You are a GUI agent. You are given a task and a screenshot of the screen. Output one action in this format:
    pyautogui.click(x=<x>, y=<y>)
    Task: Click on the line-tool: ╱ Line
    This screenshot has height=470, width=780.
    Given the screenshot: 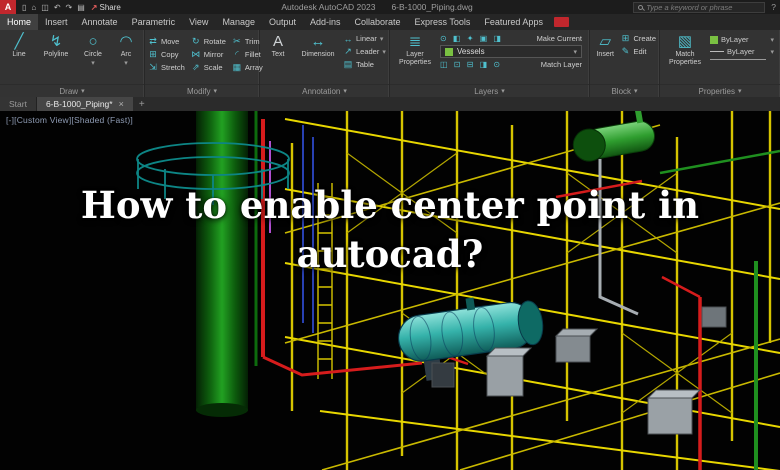 What is the action you would take?
    pyautogui.click(x=19, y=45)
    